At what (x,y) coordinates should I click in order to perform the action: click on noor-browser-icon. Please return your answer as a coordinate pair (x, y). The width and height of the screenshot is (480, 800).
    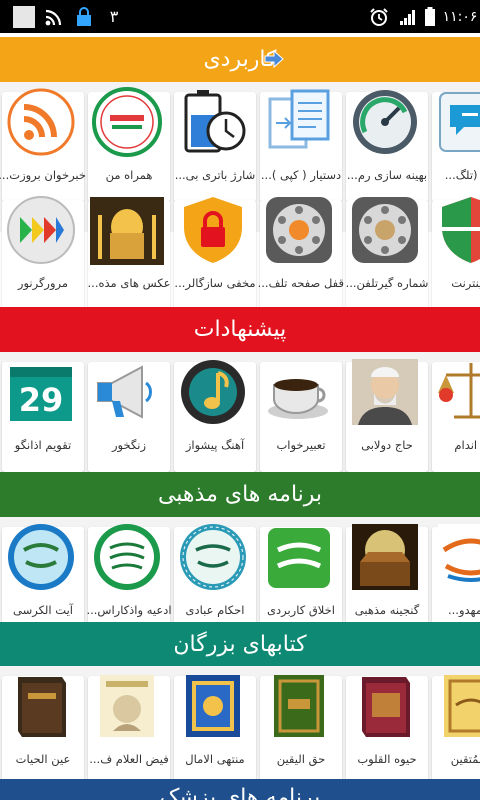
    Looking at the image, I should click on (41, 230).